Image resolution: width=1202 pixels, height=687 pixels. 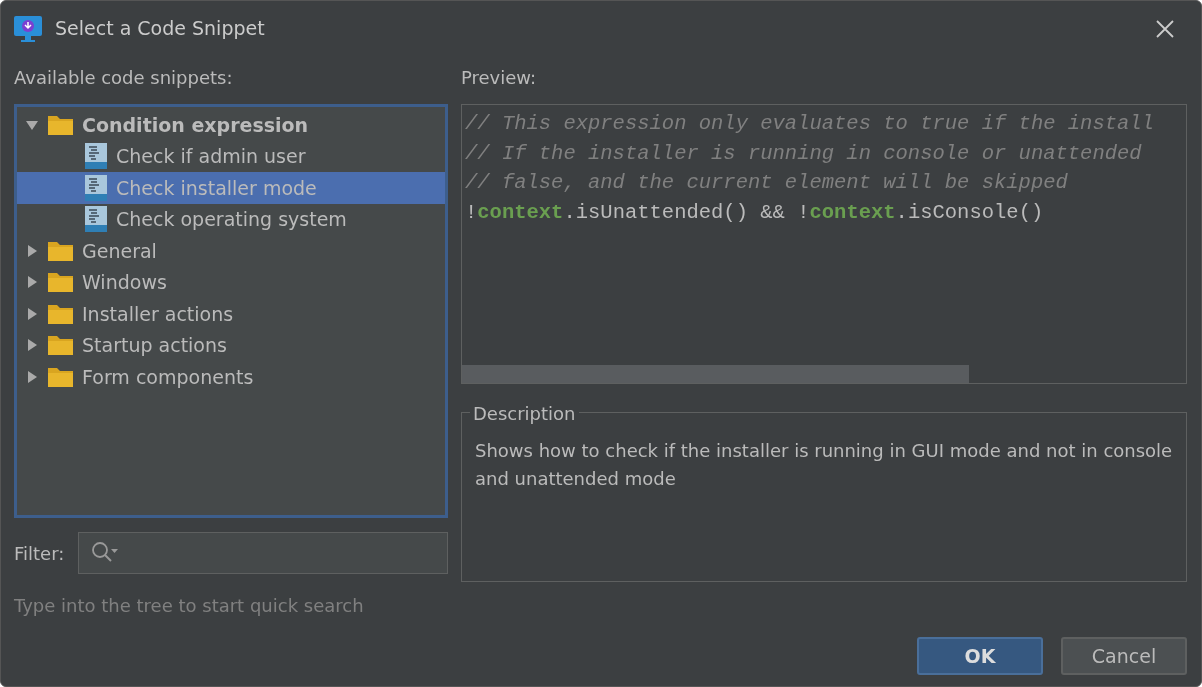 I want to click on tree-item: Check installer mode, so click(x=231, y=188).